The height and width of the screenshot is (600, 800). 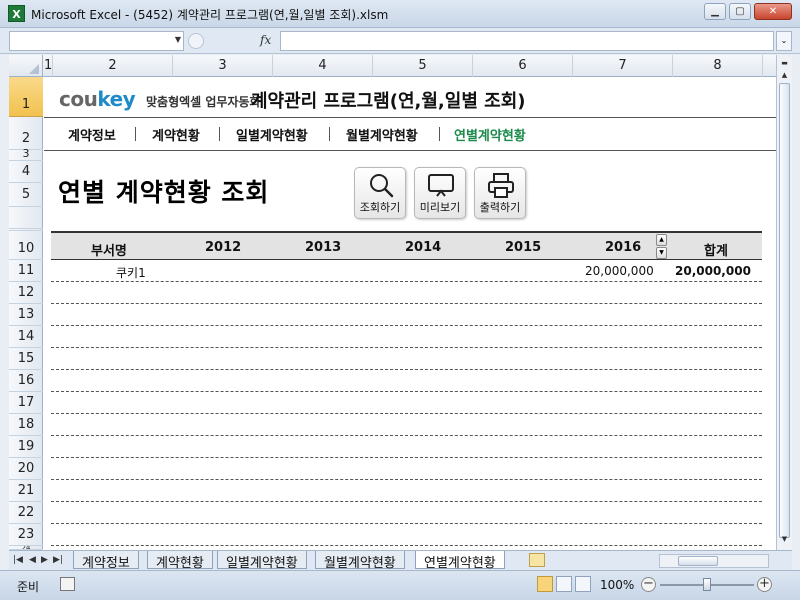 I want to click on search-icon, so click(x=382, y=186).